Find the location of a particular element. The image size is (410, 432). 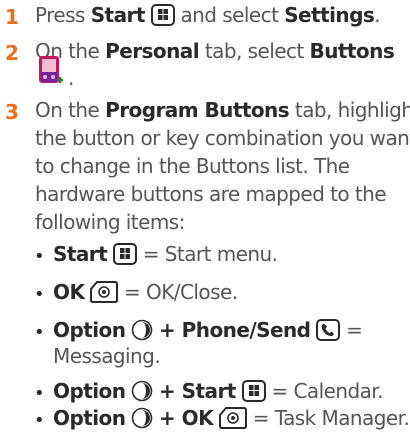

program-buttons-tab-label: Program Buttons is located at coordinates (197, 110).